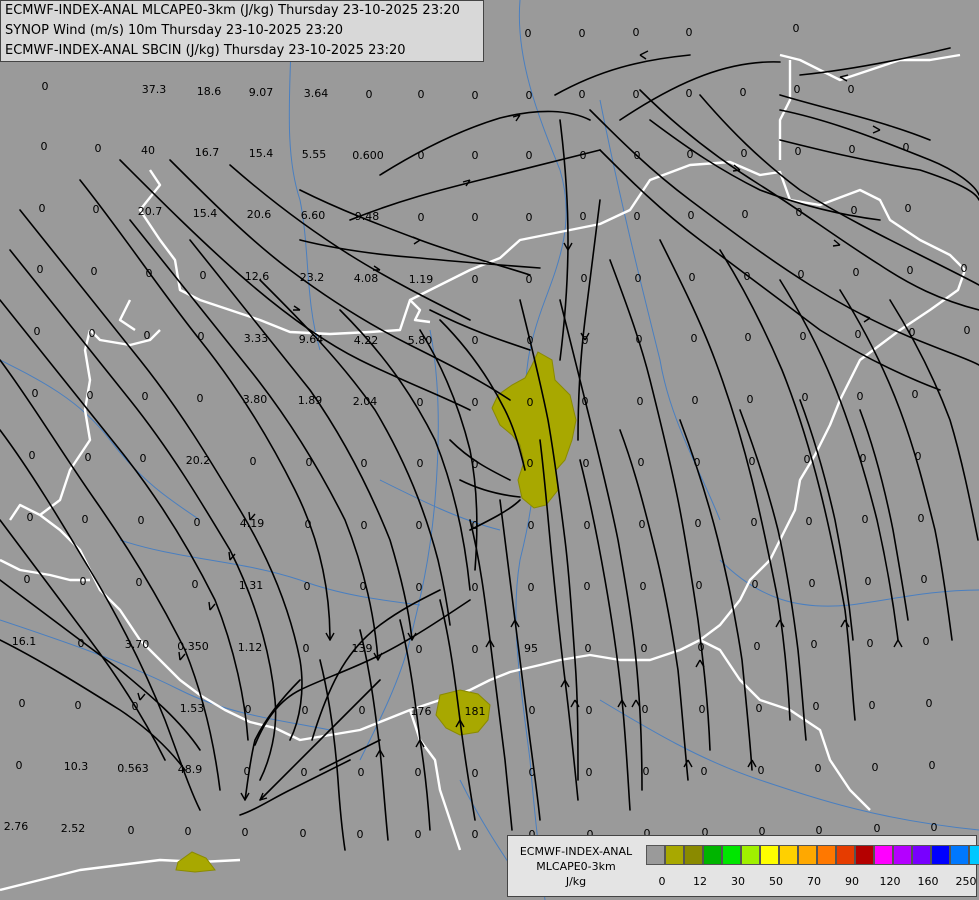  Describe the element at coordinates (966, 881) in the screenshot. I see `legend-tick-label: 250` at that location.